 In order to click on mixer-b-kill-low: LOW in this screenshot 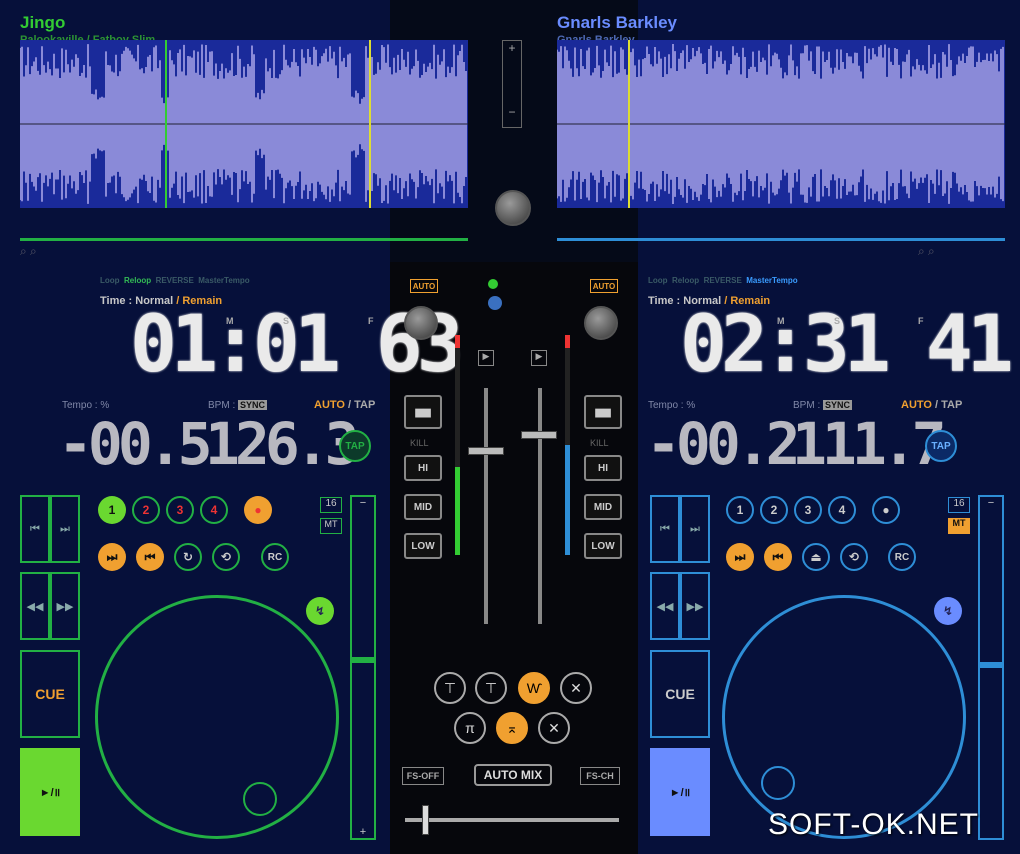, I will do `click(603, 546)`.